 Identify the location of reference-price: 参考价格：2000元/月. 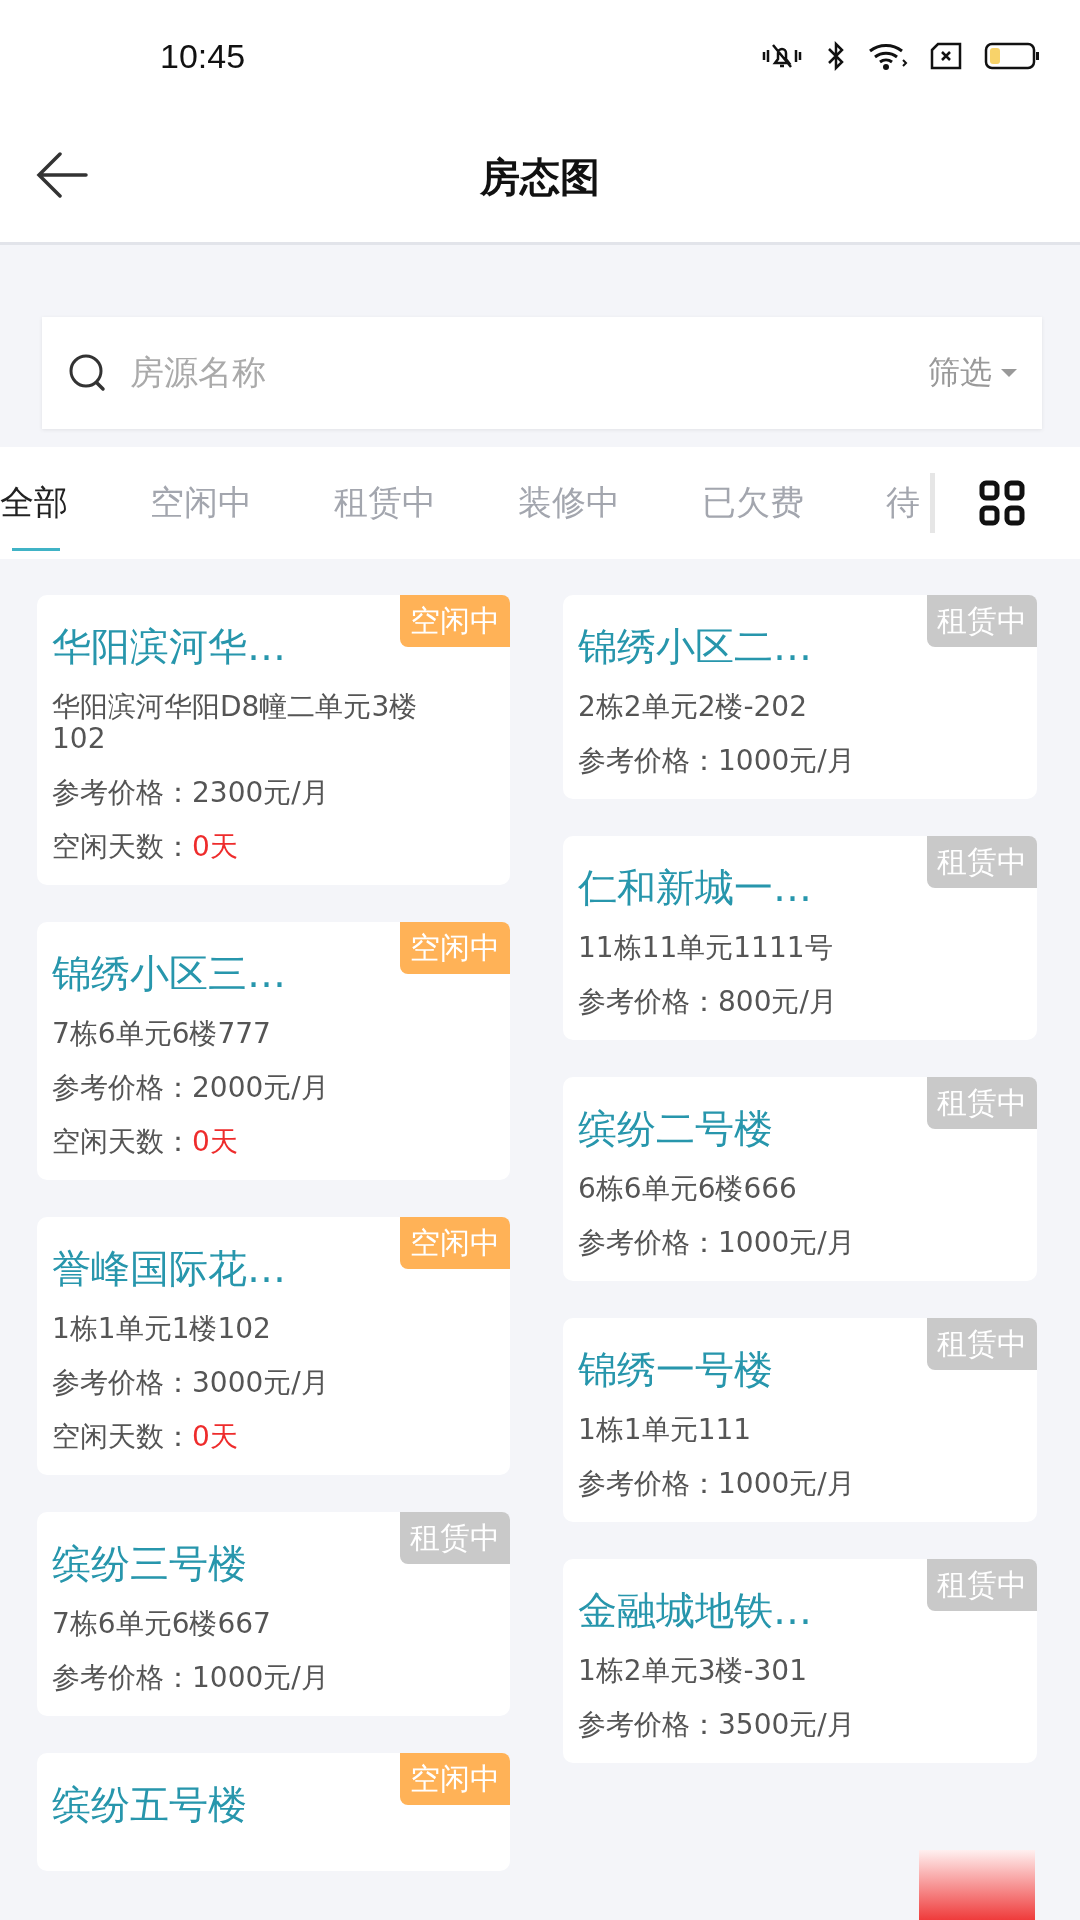
(191, 1088).